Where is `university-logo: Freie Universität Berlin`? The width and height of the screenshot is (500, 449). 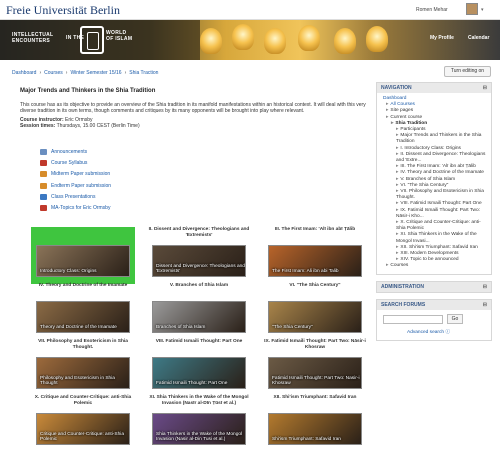
university-logo: Freie Universität Berlin is located at coordinates (63, 10).